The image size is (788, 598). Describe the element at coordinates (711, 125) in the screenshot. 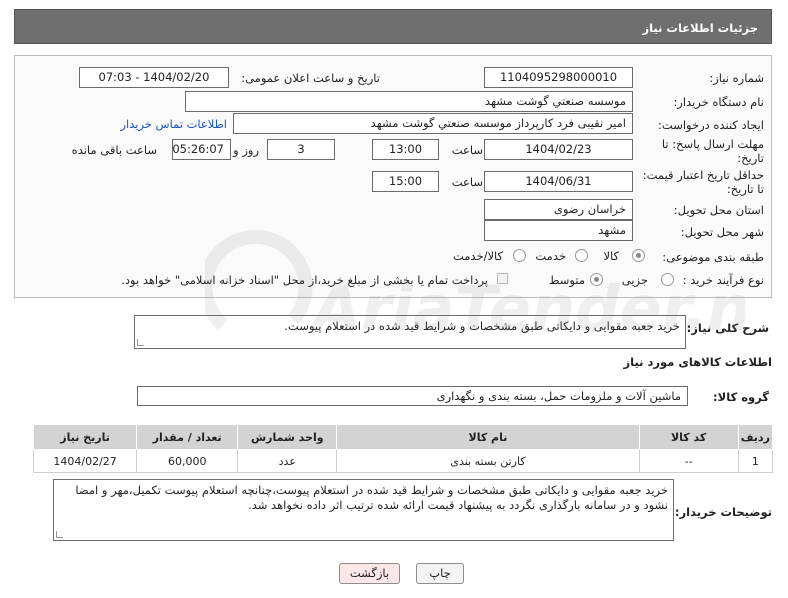

I see `requester-label: ایجاد کننده درخواست:` at that location.